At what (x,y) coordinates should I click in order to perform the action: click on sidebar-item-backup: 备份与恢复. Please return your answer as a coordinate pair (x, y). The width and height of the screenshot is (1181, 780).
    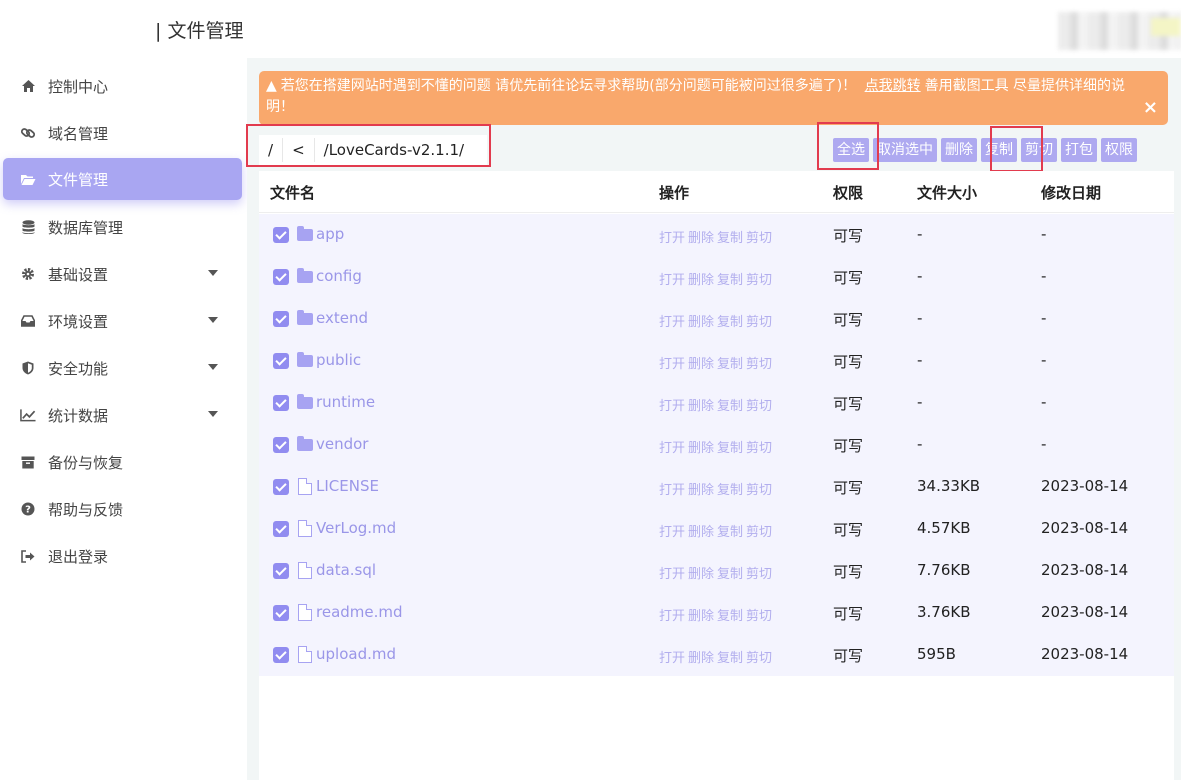
    Looking at the image, I should click on (122, 462).